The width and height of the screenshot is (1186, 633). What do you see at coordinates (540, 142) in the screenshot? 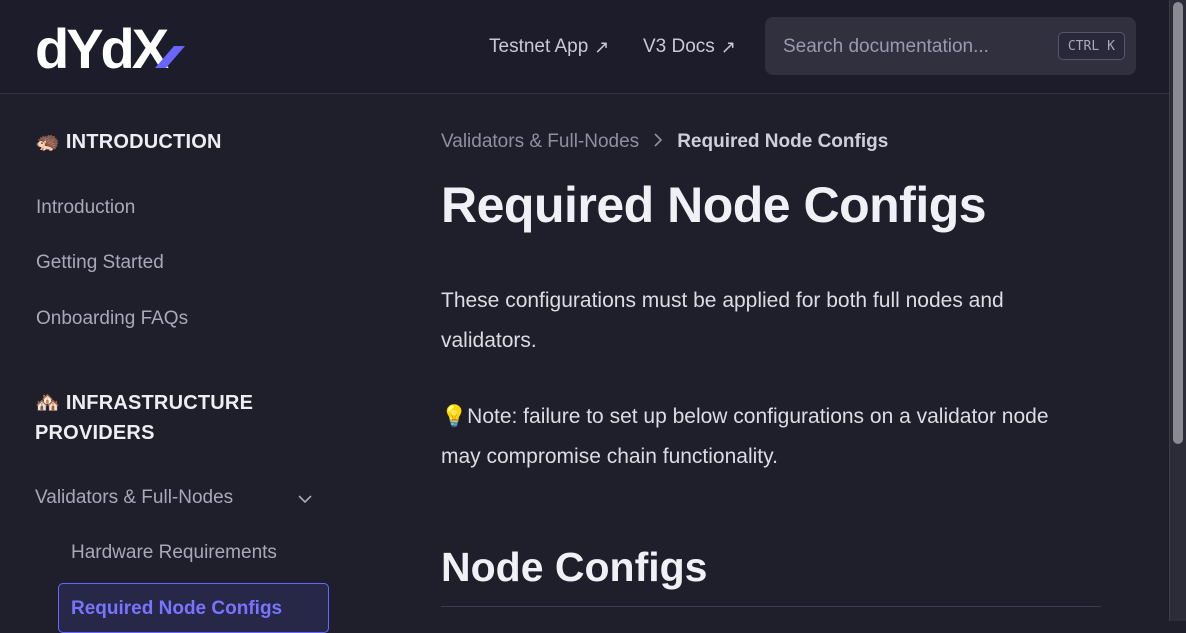
I see `breadcrumb-link: Validators & Full-Nodes` at bounding box center [540, 142].